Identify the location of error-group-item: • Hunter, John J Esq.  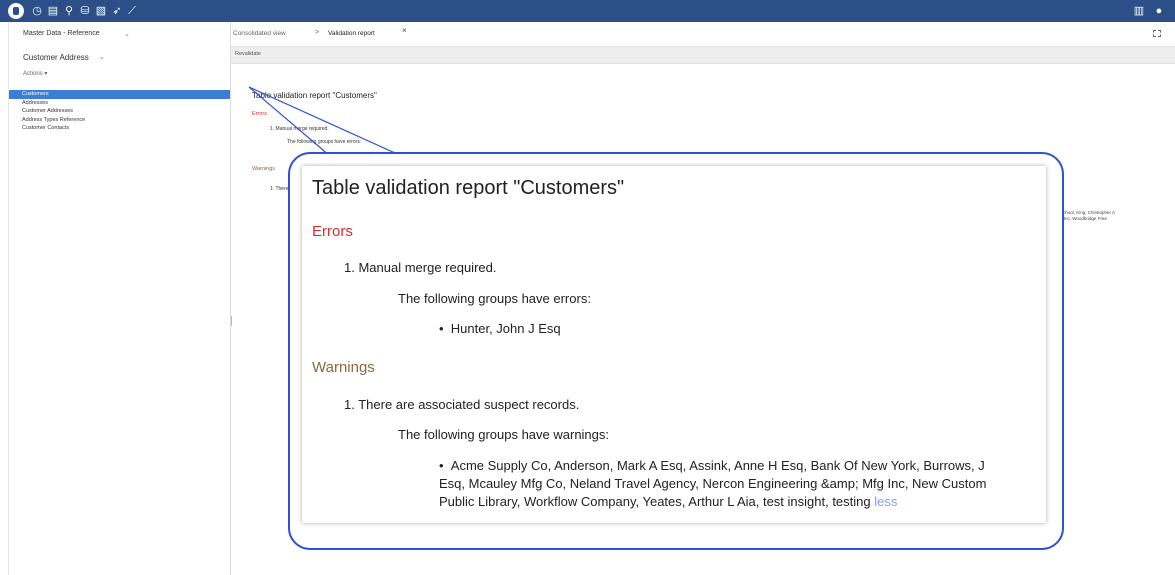
(500, 328).